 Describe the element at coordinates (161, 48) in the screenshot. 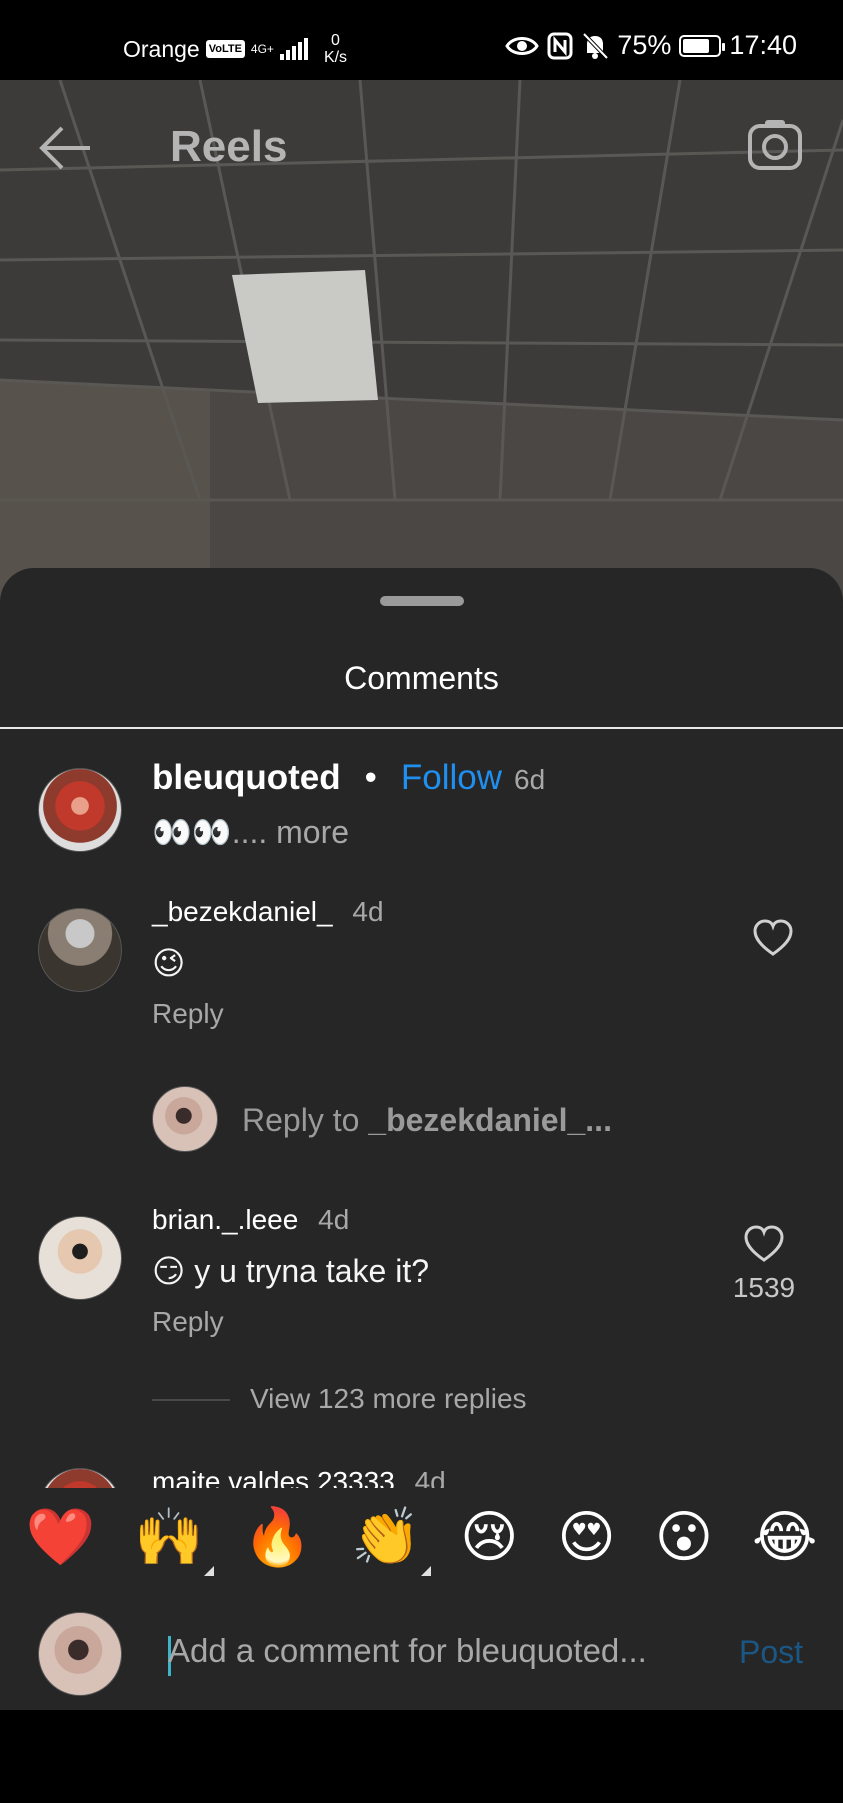

I see `carrier-label: Orange` at that location.